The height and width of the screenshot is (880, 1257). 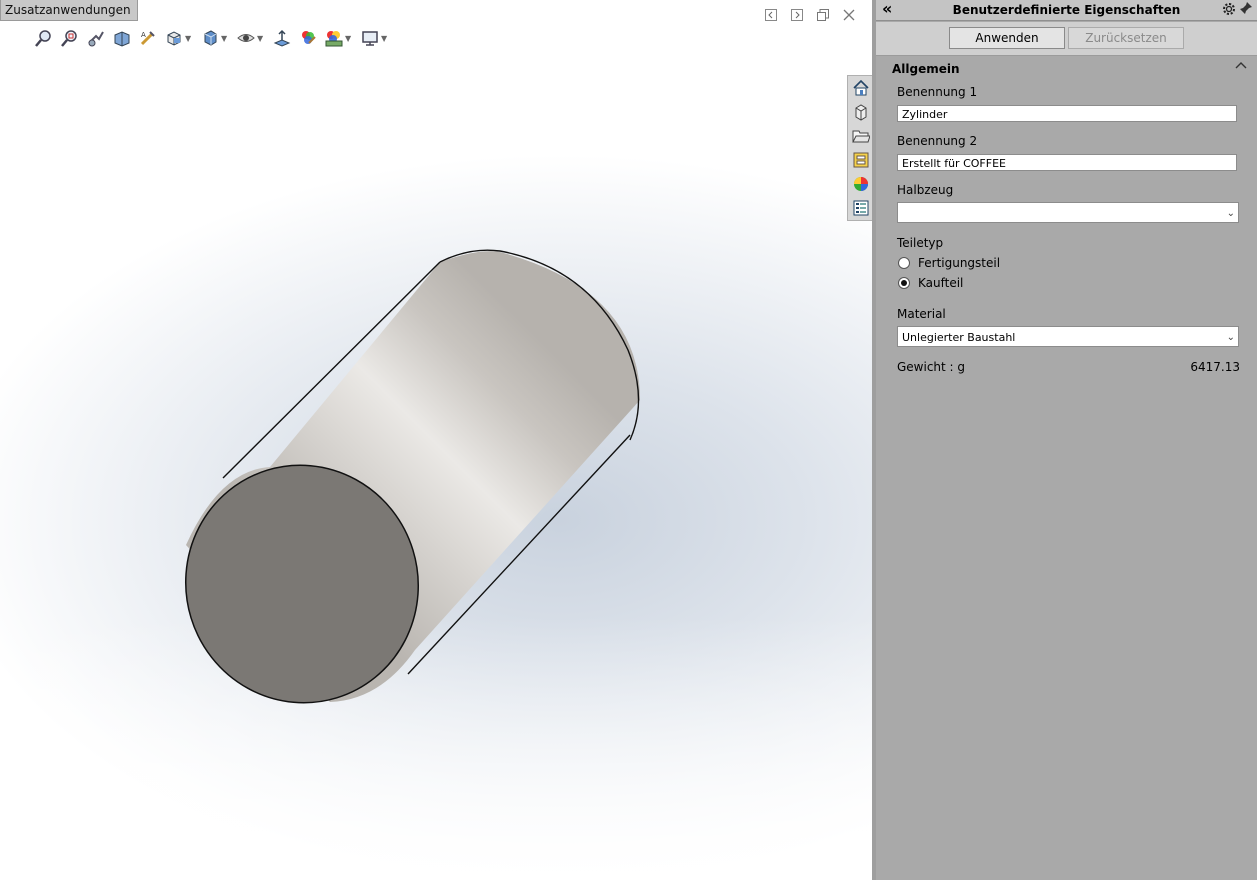 I want to click on radio-fertigungsteil: Fertigungsteil, so click(x=949, y=263).